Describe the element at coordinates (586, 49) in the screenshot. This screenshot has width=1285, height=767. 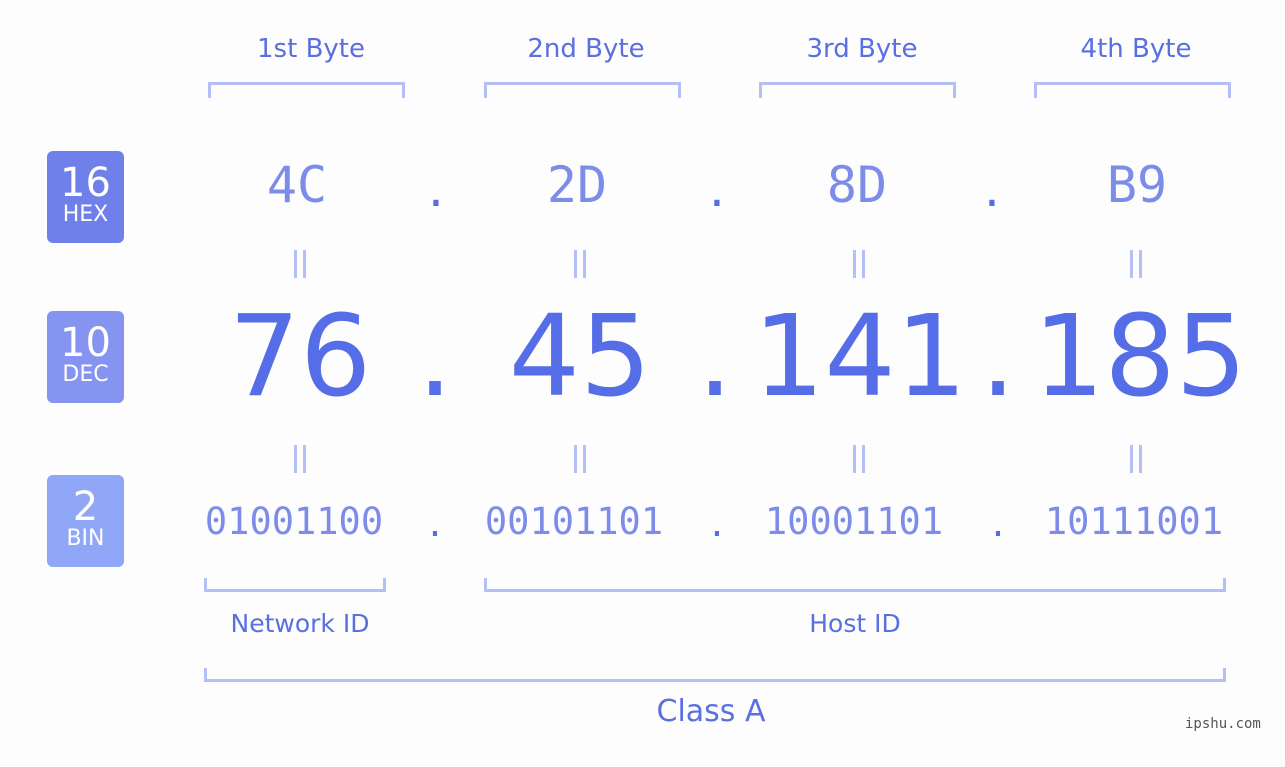
I see `byte-label-2: 2nd Byte` at that location.